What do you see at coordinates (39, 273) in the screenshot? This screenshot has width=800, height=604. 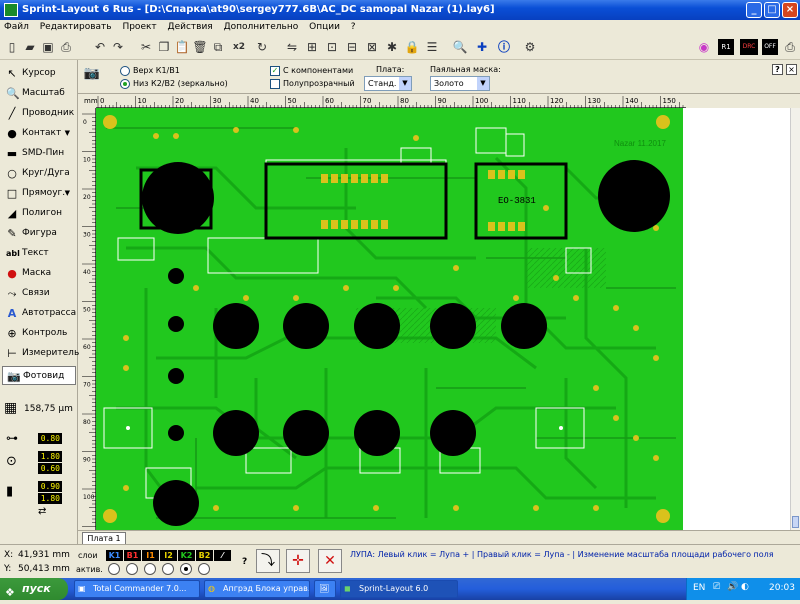 I see `tool-mask: ● Маска` at bounding box center [39, 273].